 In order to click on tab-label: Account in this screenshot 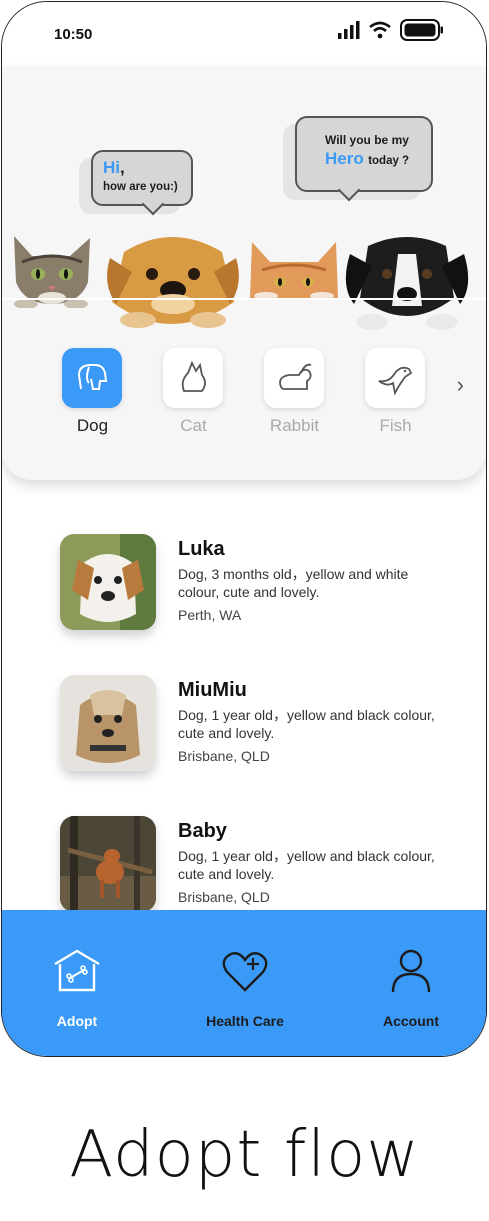, I will do `click(411, 1021)`.